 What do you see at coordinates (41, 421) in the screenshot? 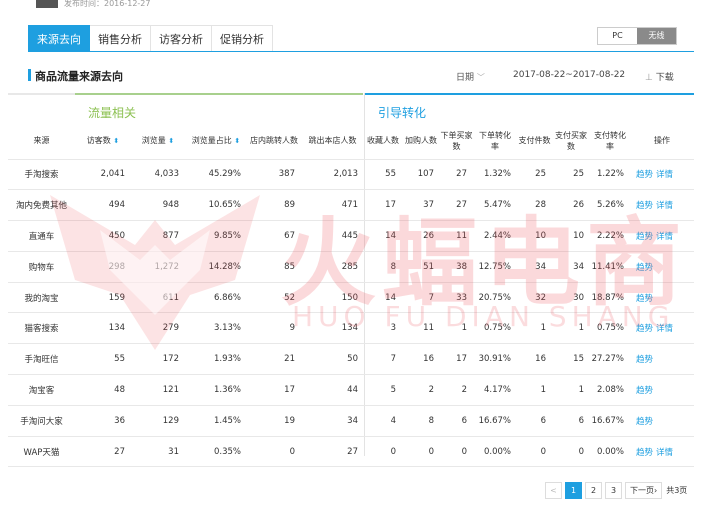
I see `cell-source: 手淘问大家` at bounding box center [41, 421].